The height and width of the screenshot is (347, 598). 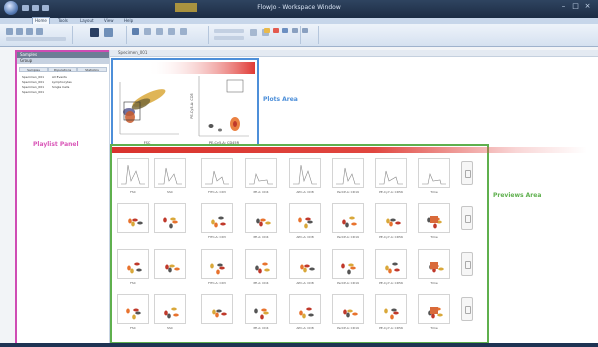 What do you see at coordinates (575, 6) in the screenshot?
I see `maximize-icon: □` at bounding box center [575, 6].